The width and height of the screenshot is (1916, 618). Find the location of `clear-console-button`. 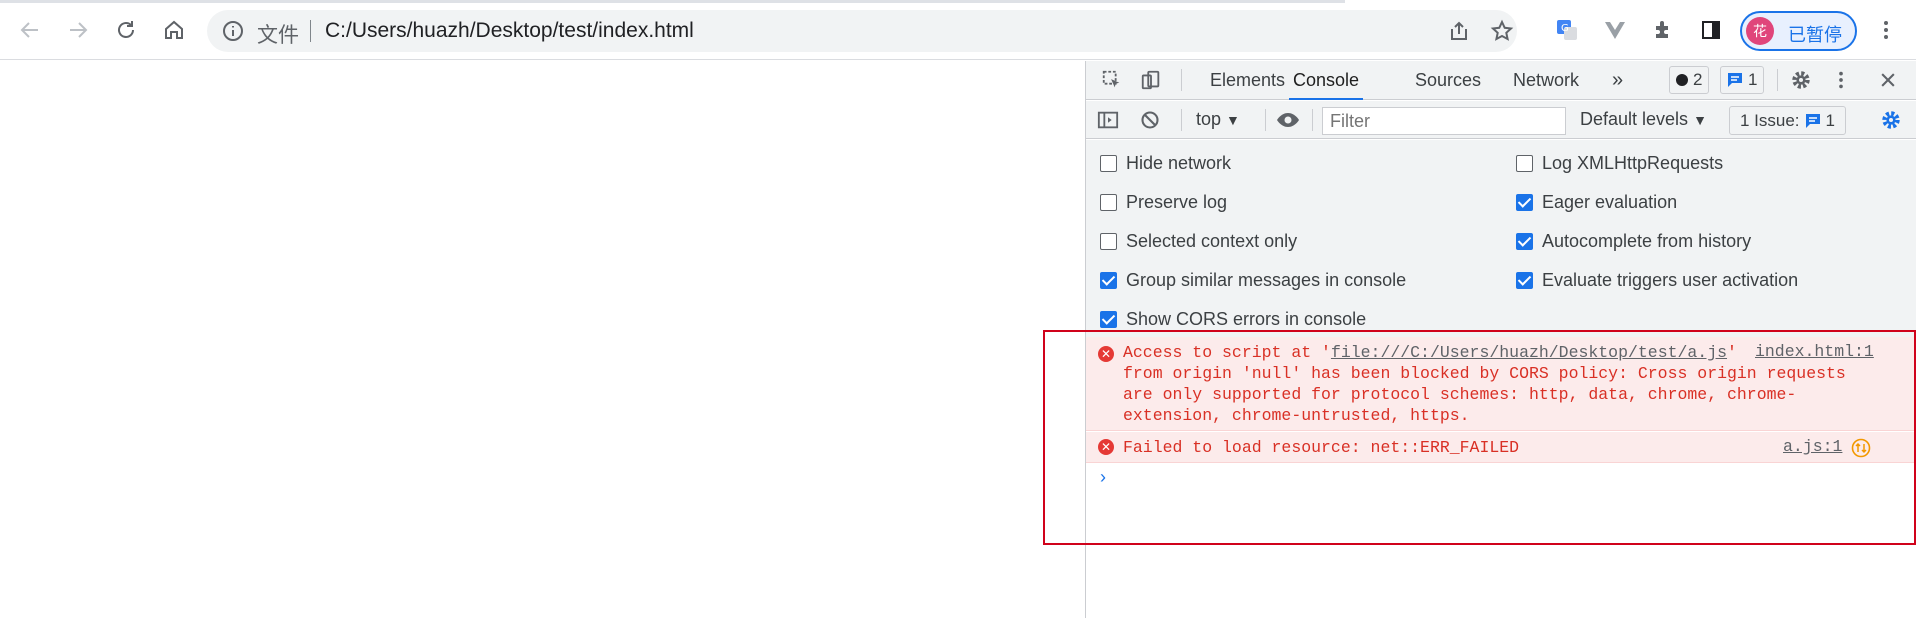

clear-console-button is located at coordinates (1150, 120).